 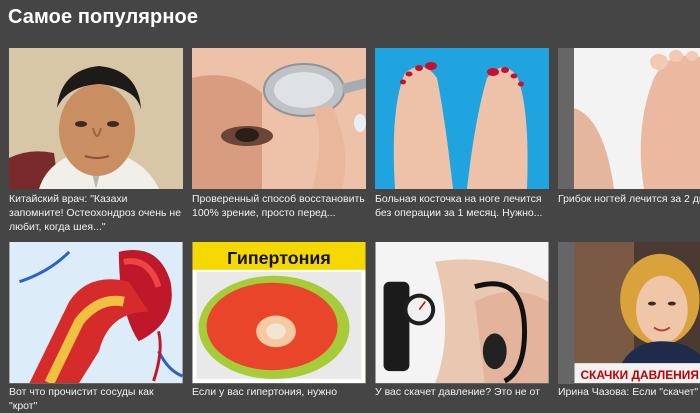 What do you see at coordinates (629, 313) in the screenshot?
I see `article-thumbnail-woman-portrait: СКАЧКИ ДАВЛЕНИЯ` at bounding box center [629, 313].